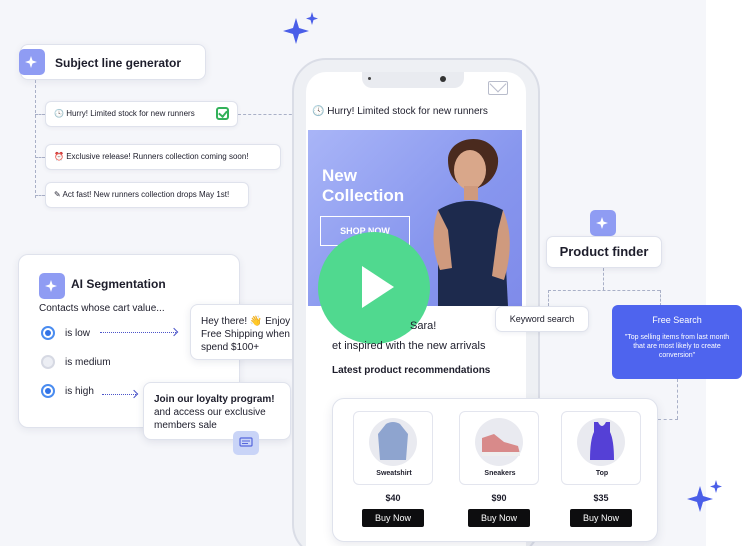 The width and height of the screenshot is (751, 546). I want to click on sweatshirt-icon, so click(393, 441).